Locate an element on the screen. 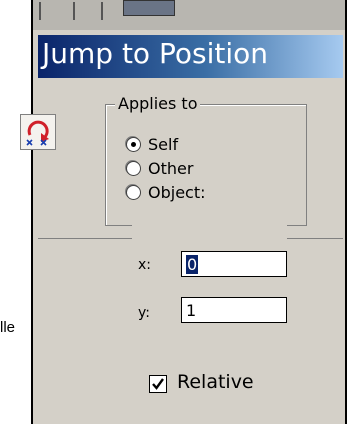 This screenshot has height=427, width=351. side-text-fragment: lle is located at coordinates (8, 327).